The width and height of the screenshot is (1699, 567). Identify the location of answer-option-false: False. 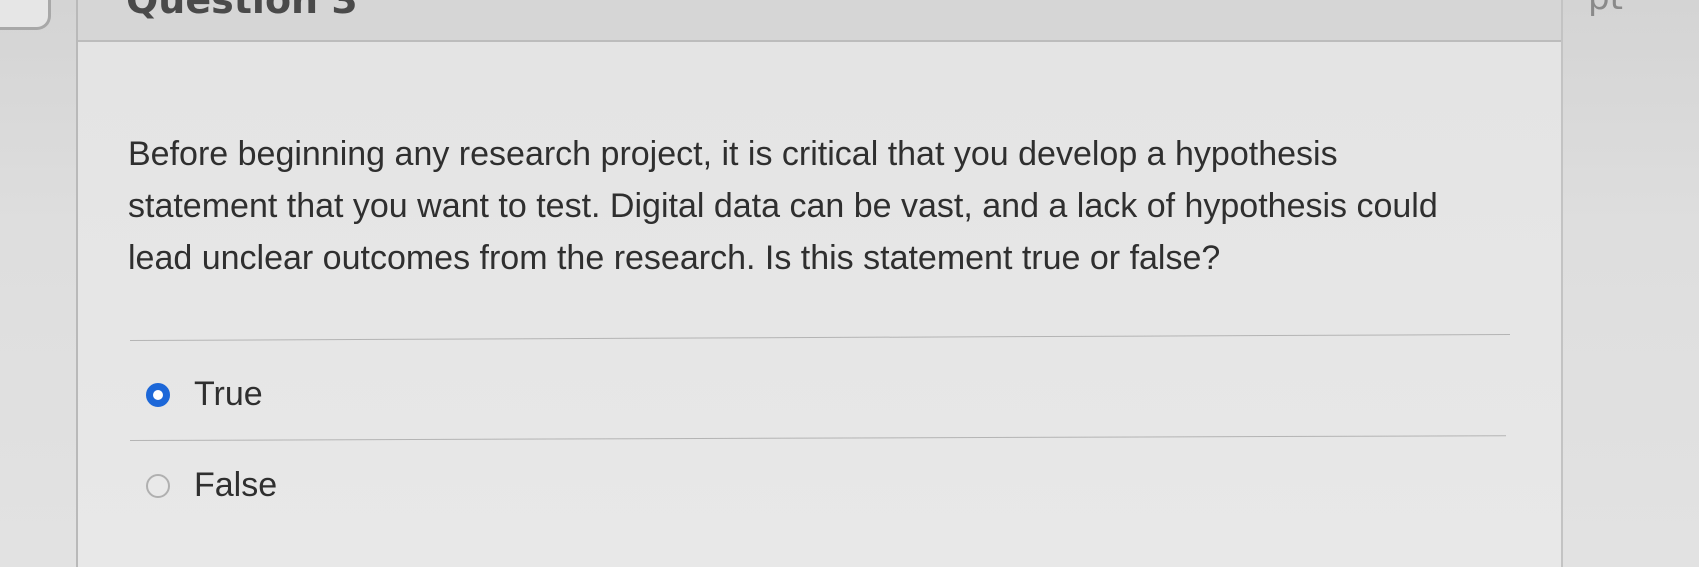
(211, 485).